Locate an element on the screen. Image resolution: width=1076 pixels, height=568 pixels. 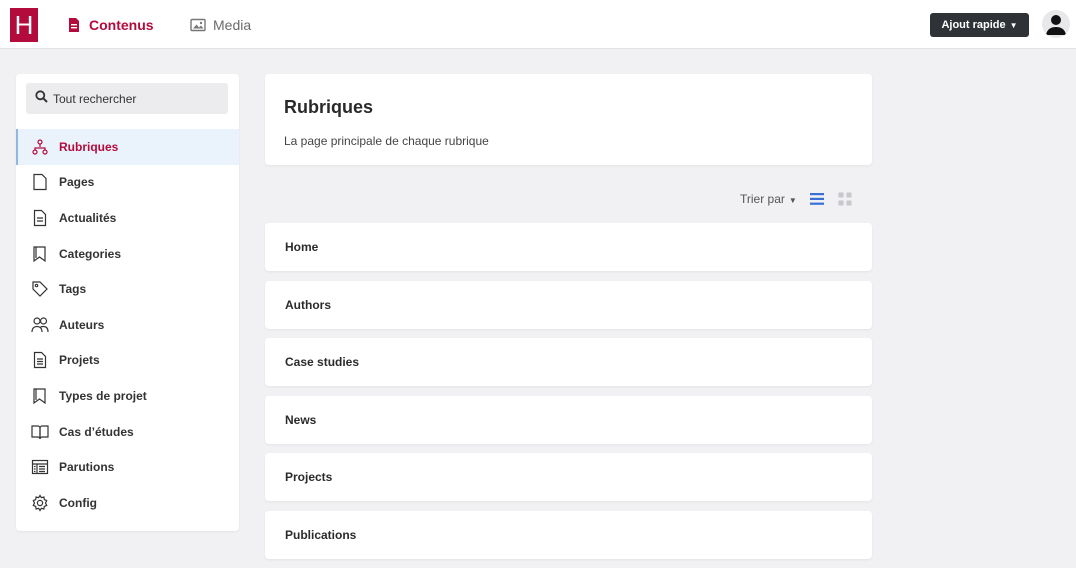
tag-icon is located at coordinates (40, 289).